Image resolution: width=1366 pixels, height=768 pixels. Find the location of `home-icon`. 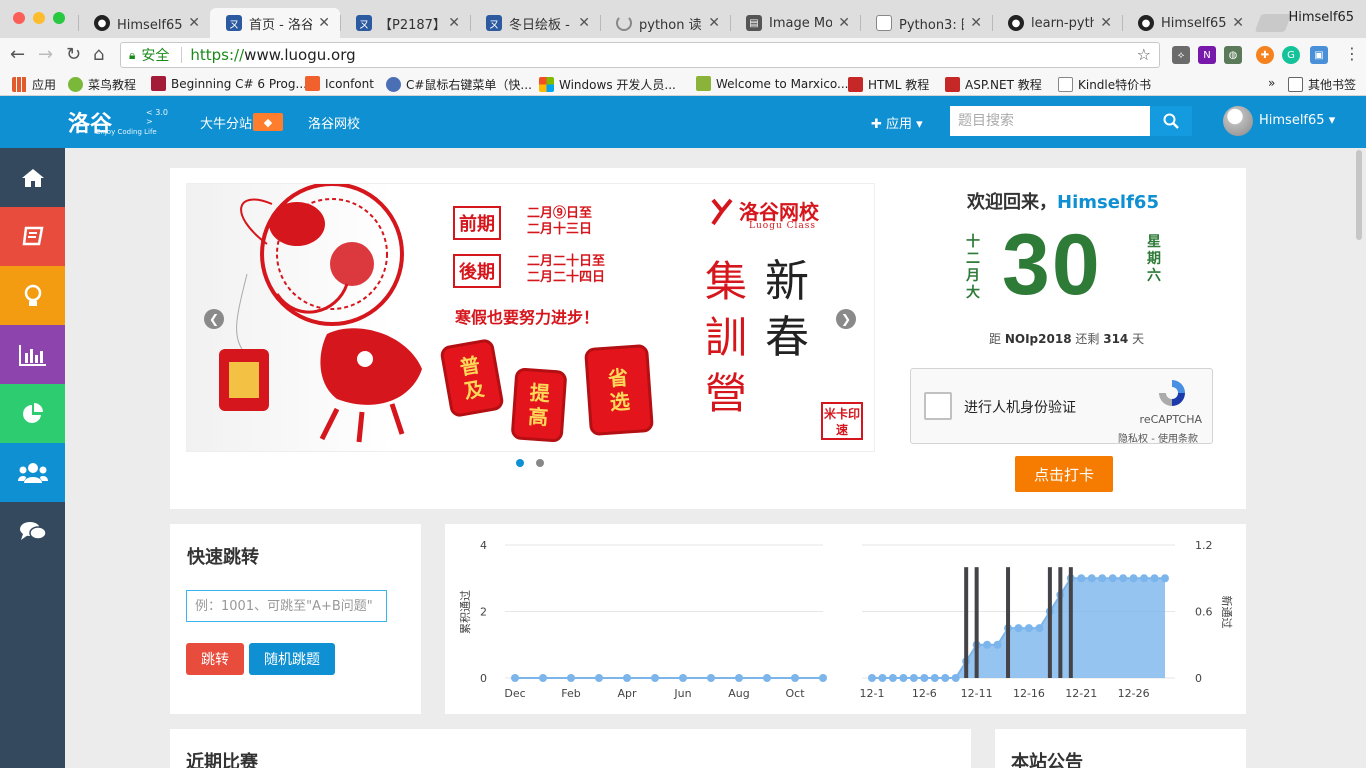

home-icon is located at coordinates (32, 177).